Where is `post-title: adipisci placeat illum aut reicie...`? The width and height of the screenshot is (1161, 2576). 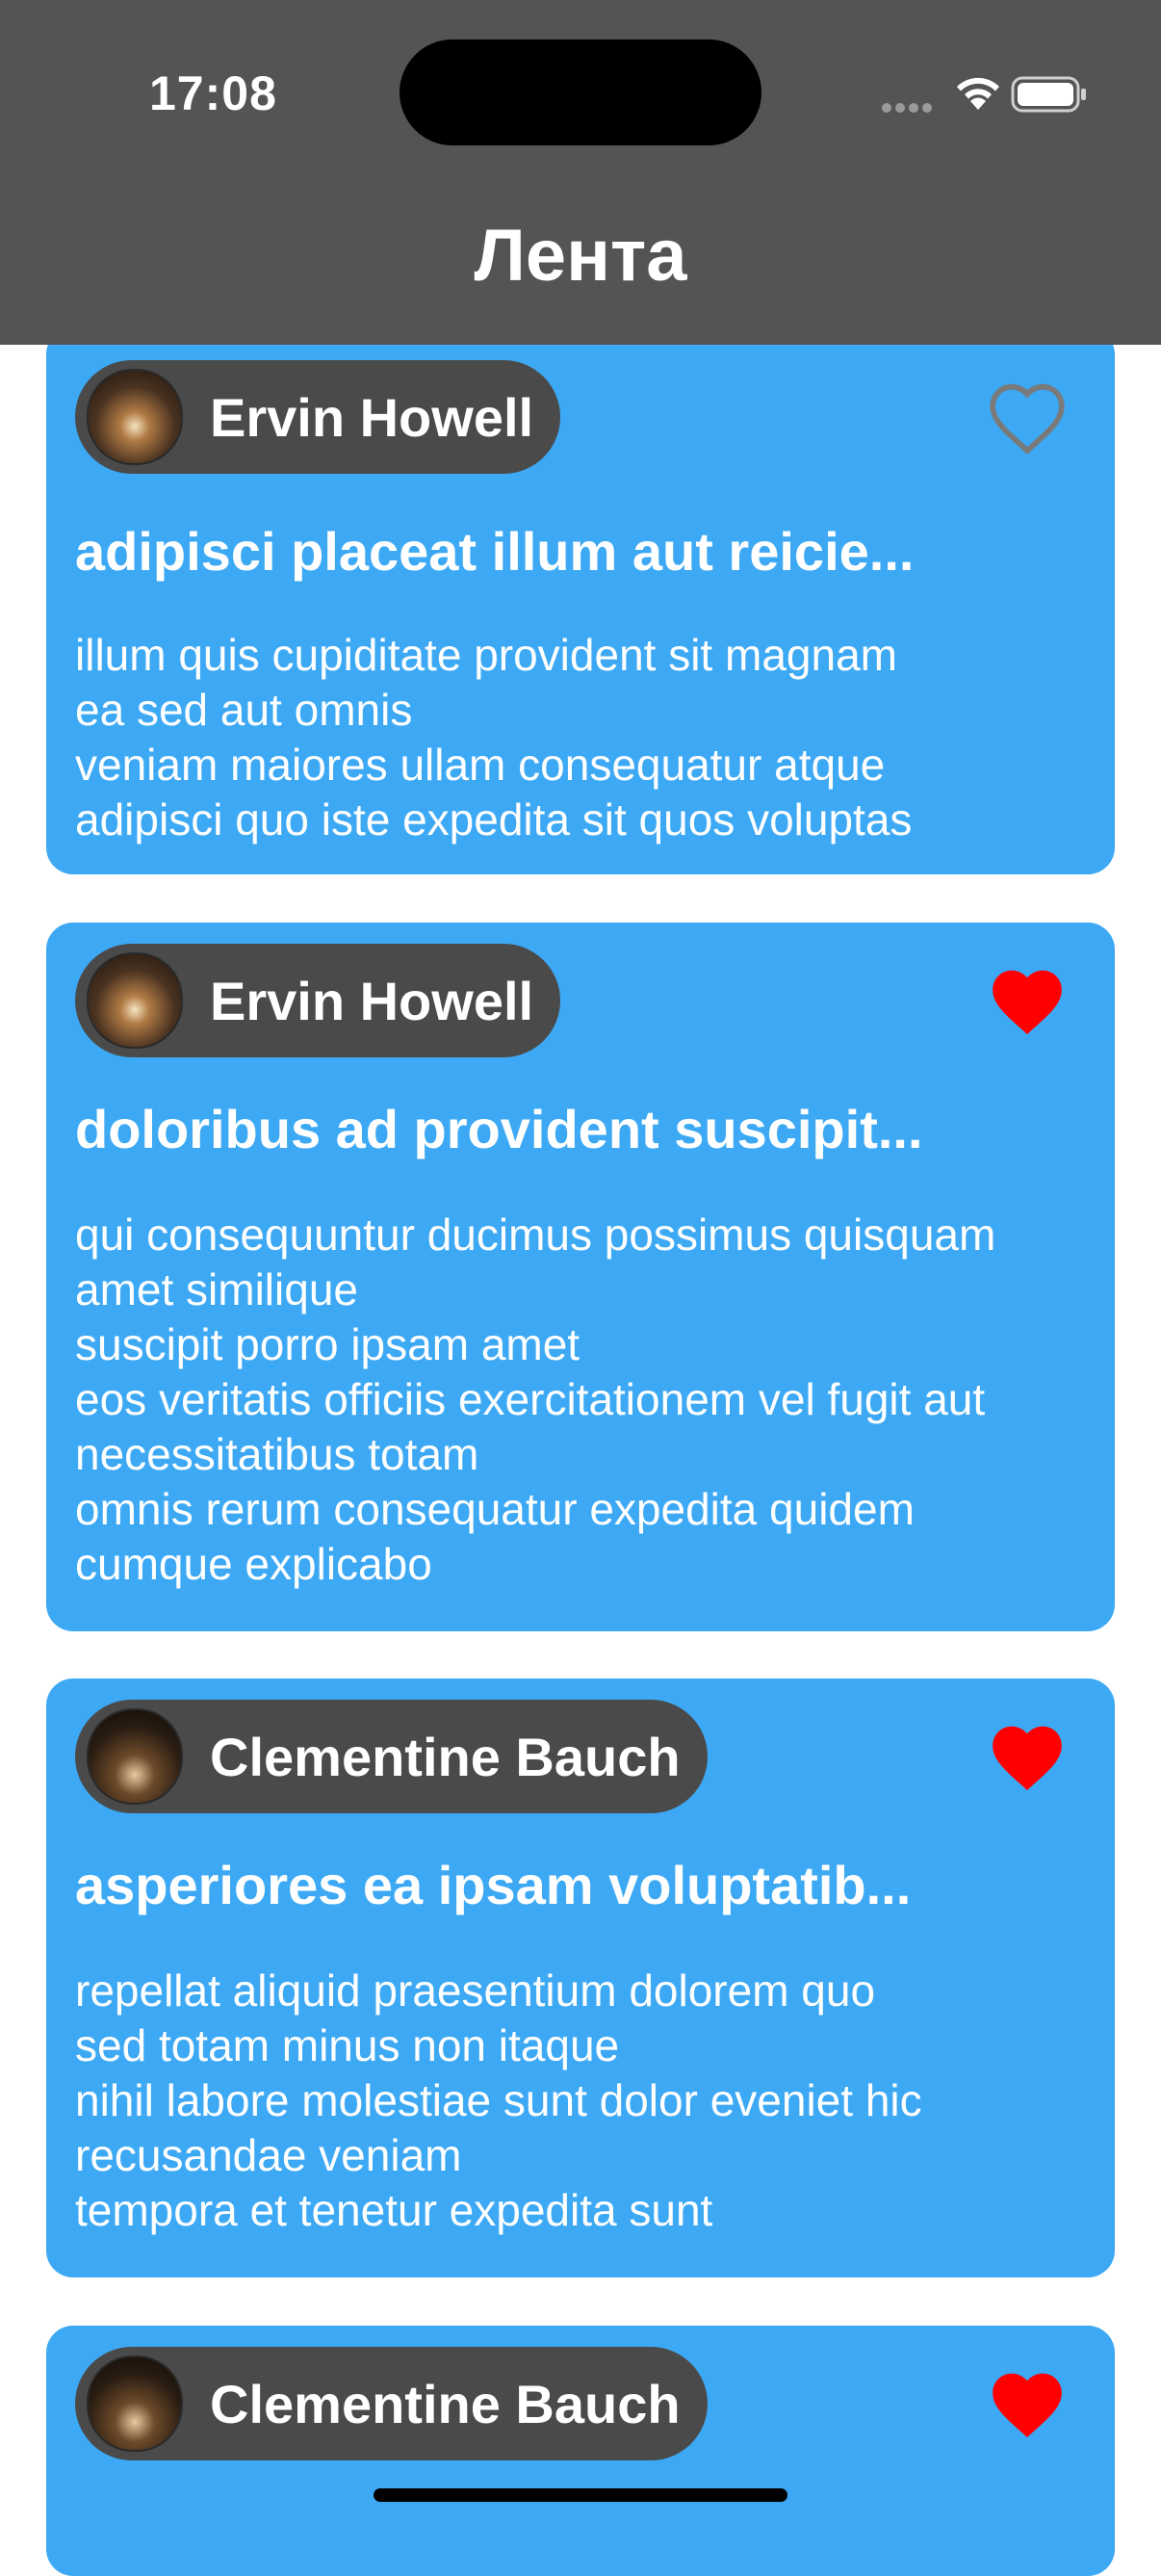 post-title: adipisci placeat illum aut reicie... is located at coordinates (495, 551).